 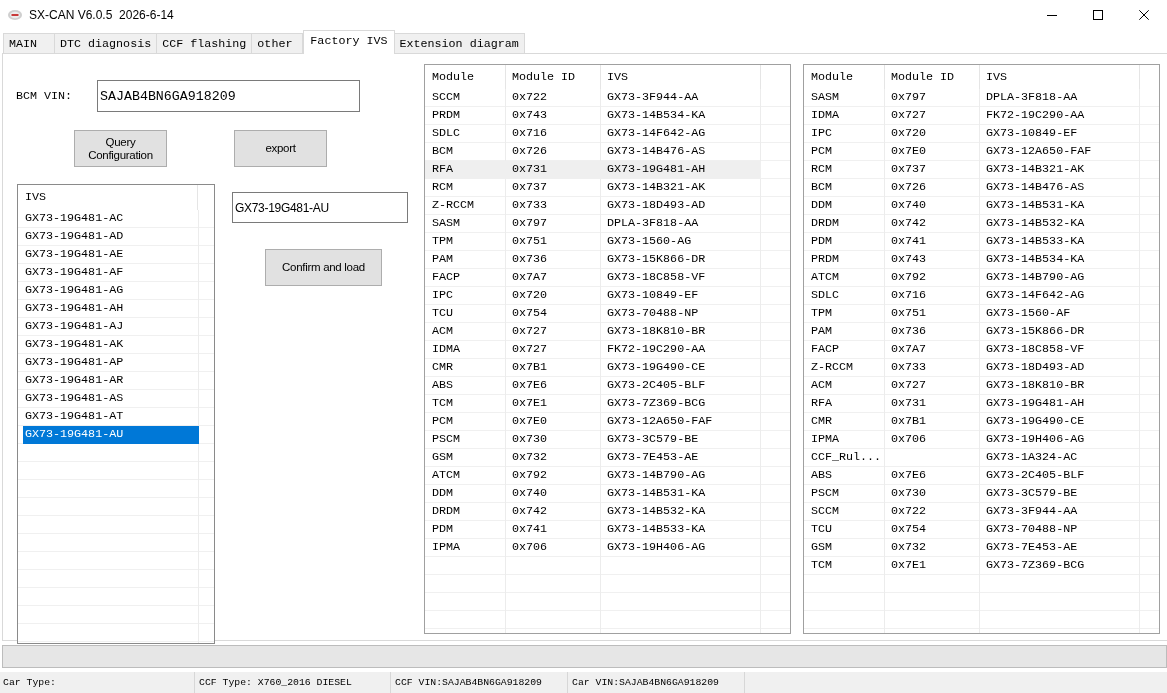 I want to click on table-cell-text: GX73-14F642-AG, so click(x=656, y=133).